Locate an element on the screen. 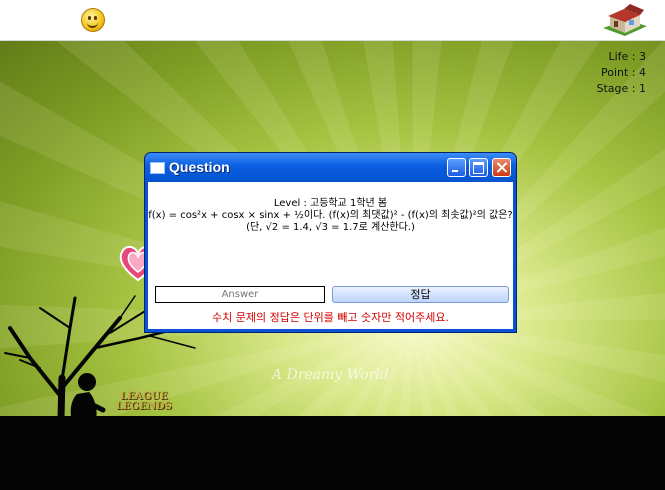 Image resolution: width=665 pixels, height=490 pixels. answer-input is located at coordinates (240, 294).